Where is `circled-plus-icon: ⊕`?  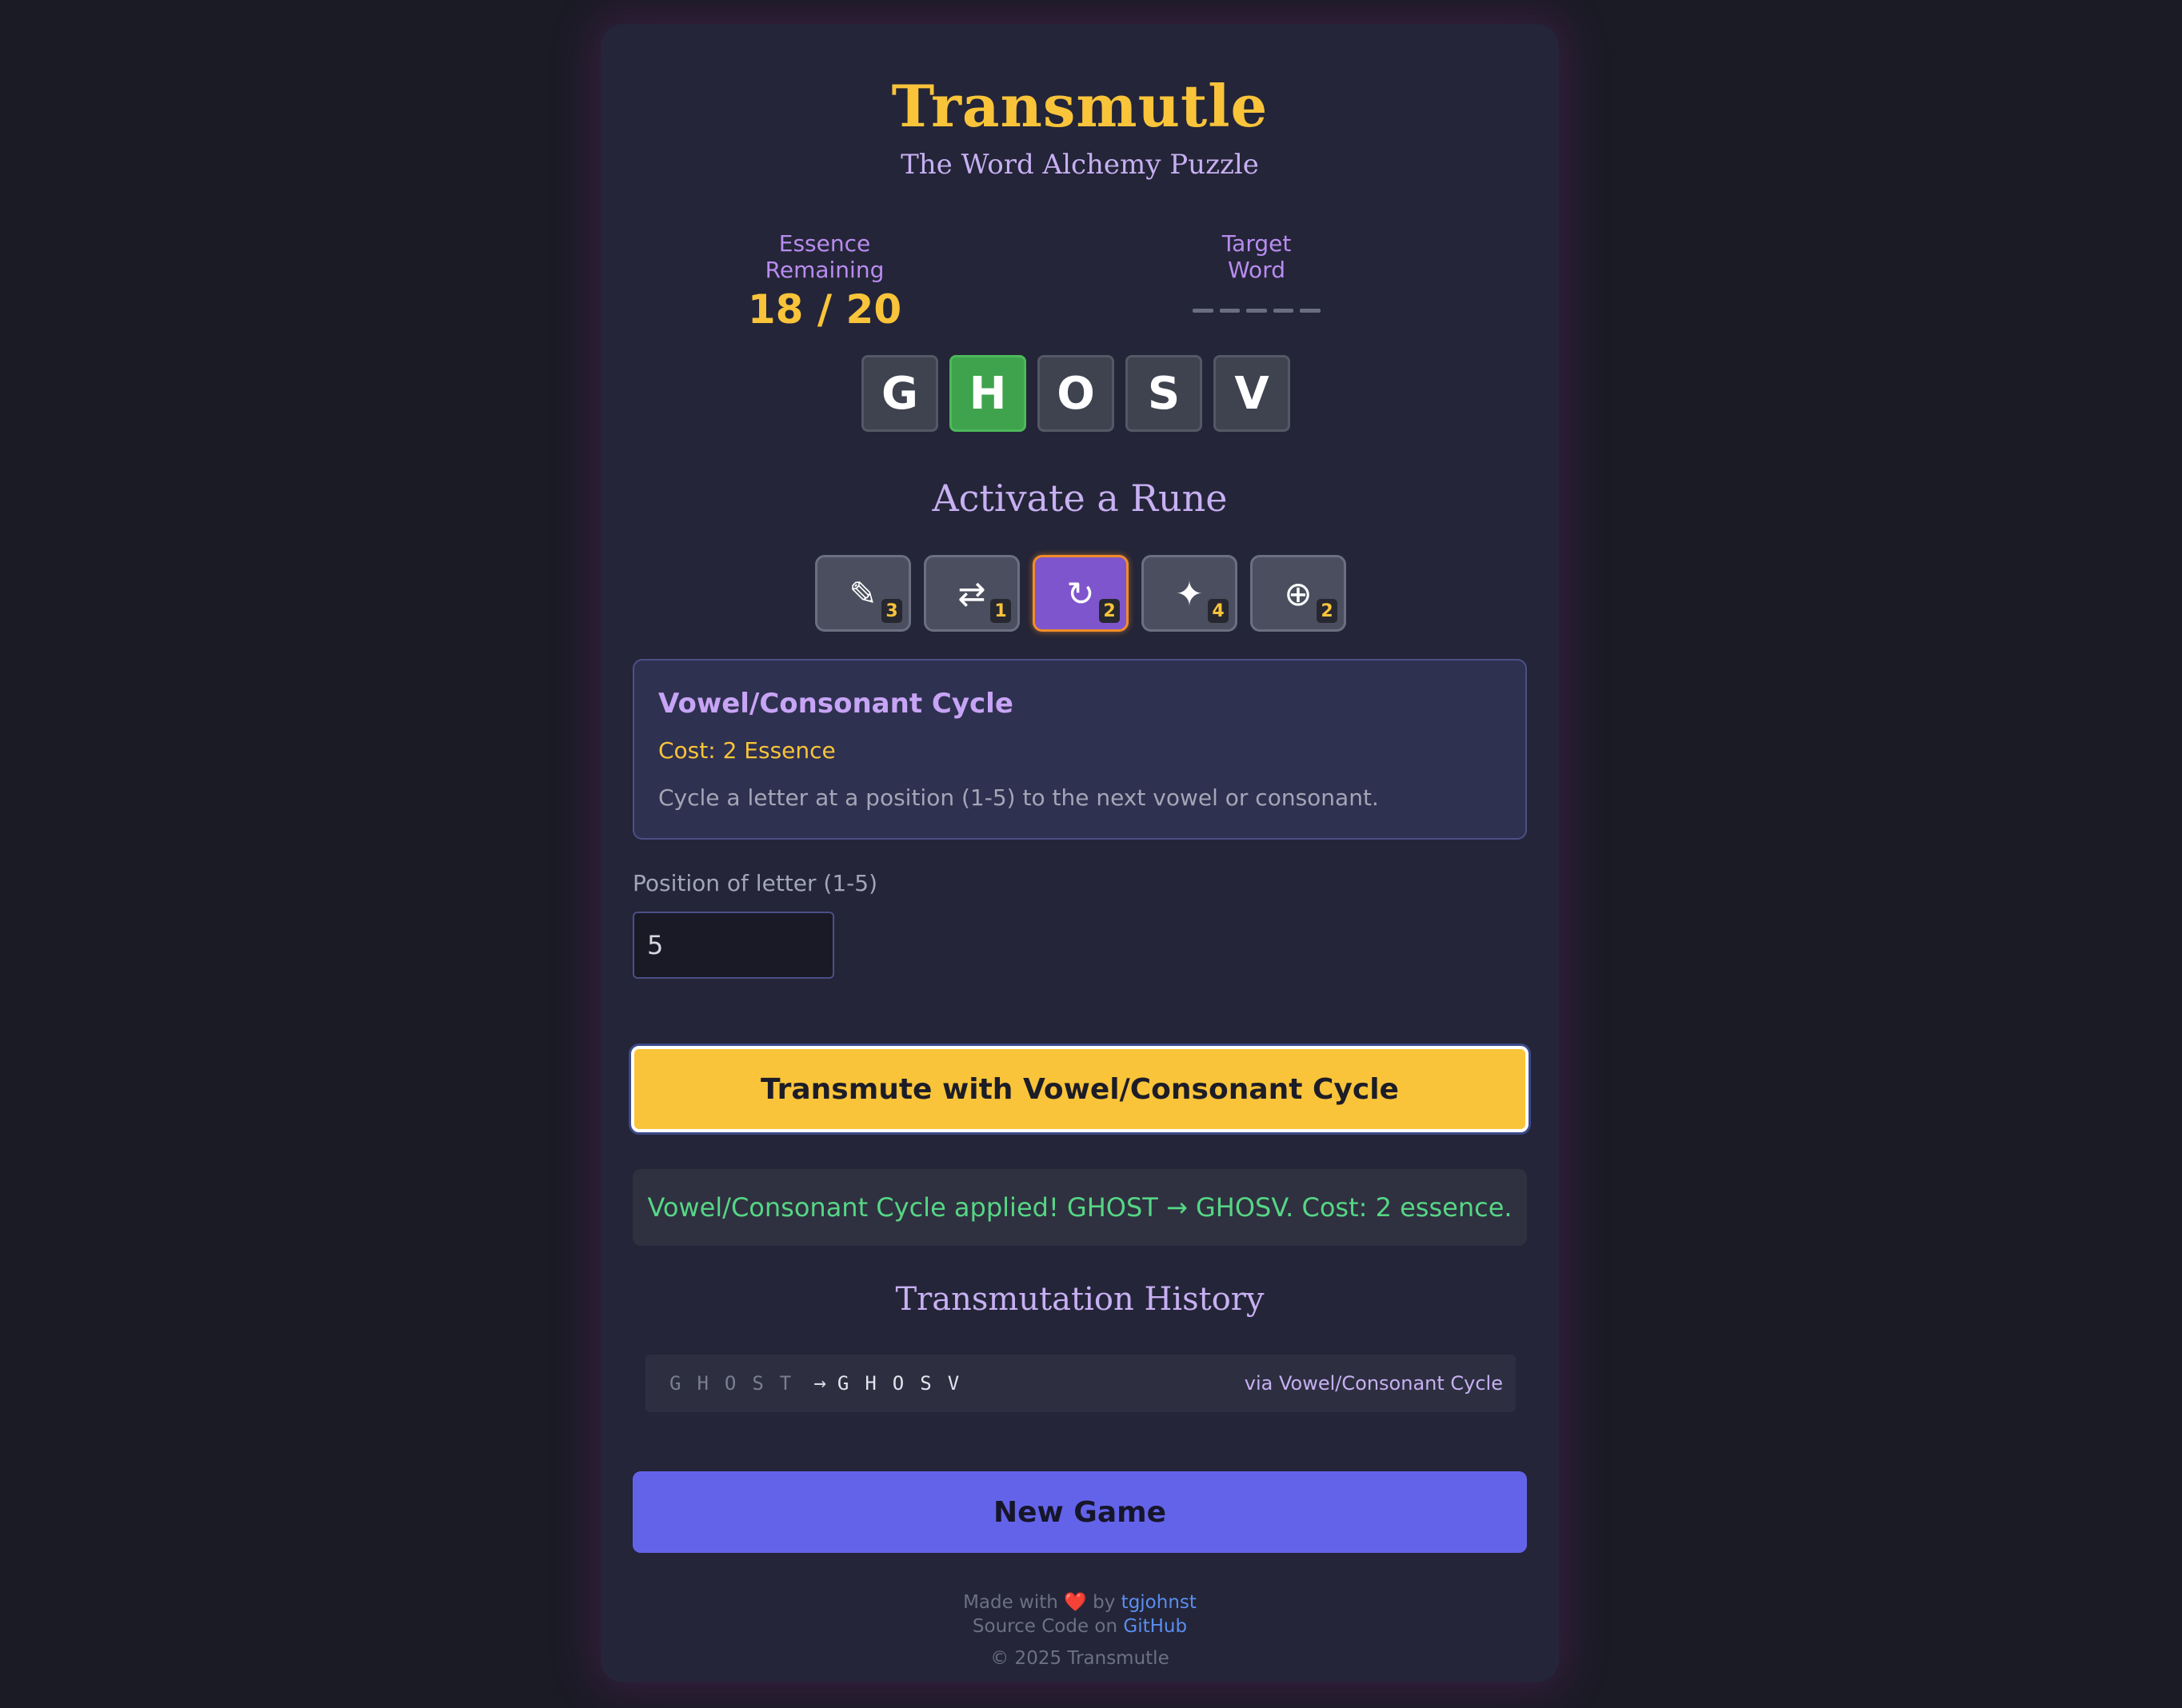 circled-plus-icon: ⊕ is located at coordinates (1298, 593).